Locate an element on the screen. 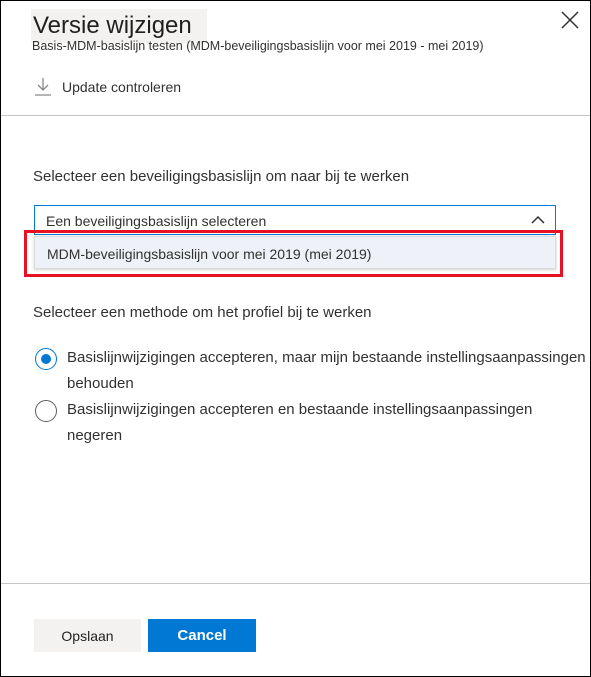 This screenshot has width=591, height=677. radio-button-checked is located at coordinates (46, 359).